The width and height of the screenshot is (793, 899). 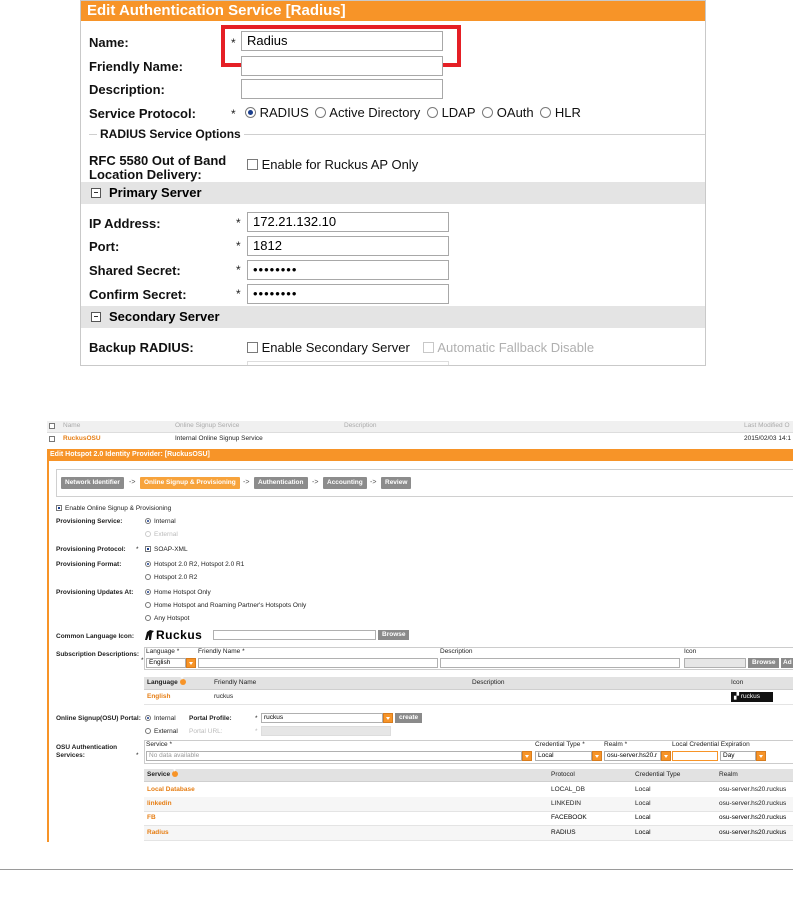 I want to click on rfc-checkbox, so click(x=252, y=164).